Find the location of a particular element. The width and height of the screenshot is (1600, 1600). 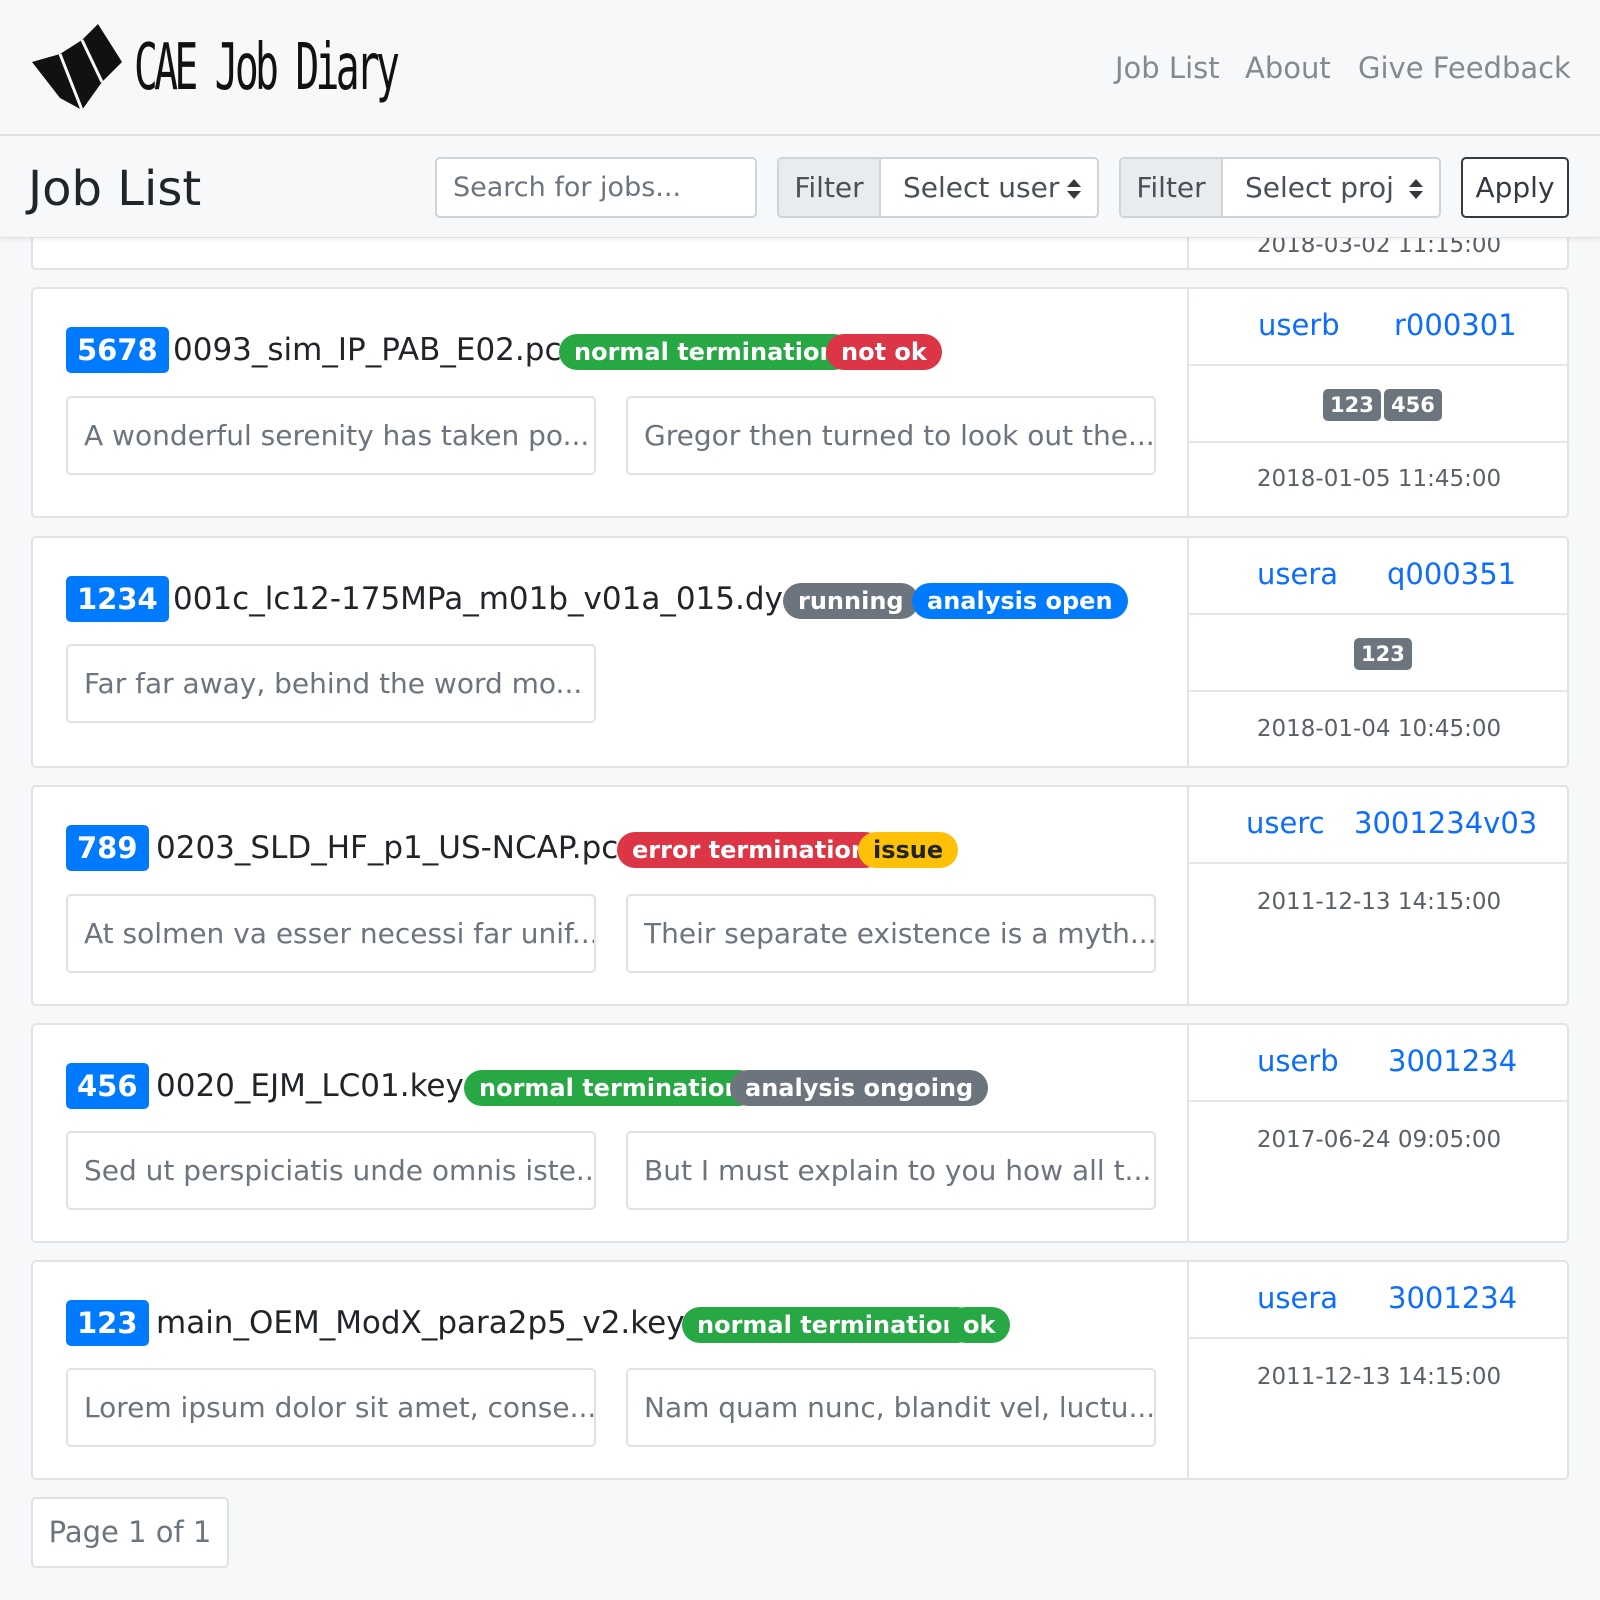

job-card-meta: userc 3001234v03 2011-12-13 14:15:00 is located at coordinates (1378, 895).